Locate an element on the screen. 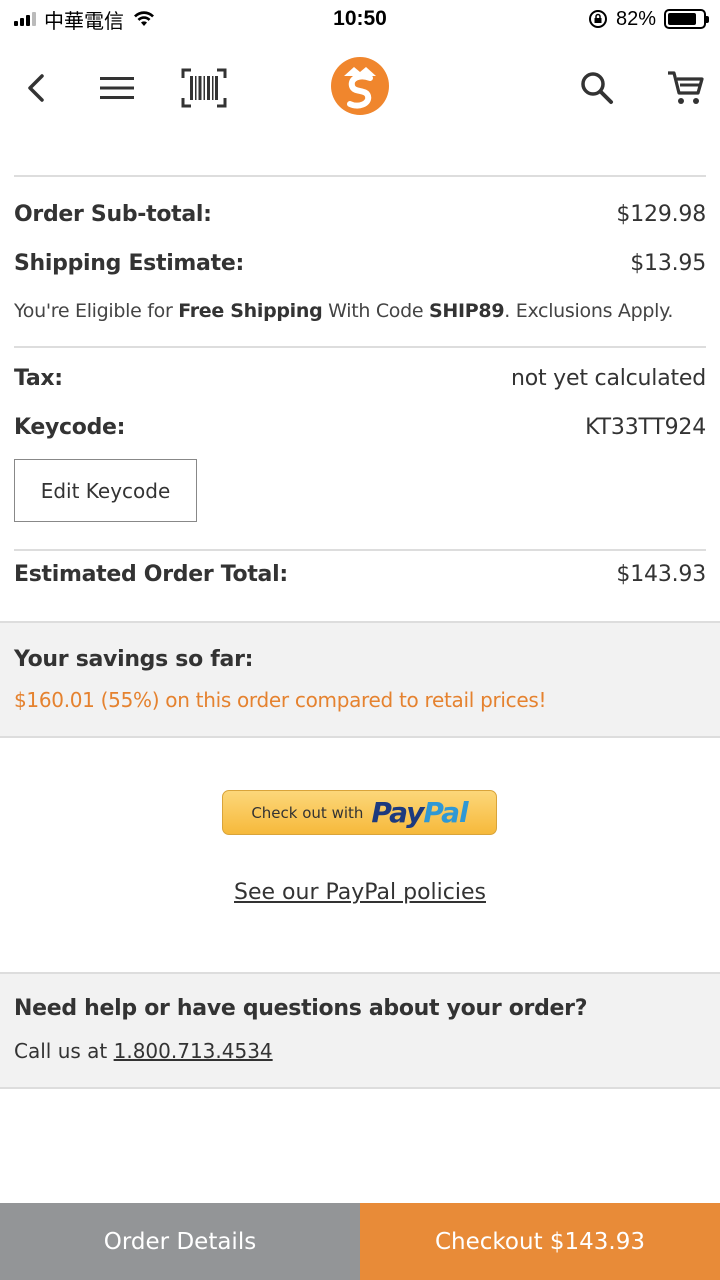 The height and width of the screenshot is (1280, 720). cart-button is located at coordinates (686, 88).